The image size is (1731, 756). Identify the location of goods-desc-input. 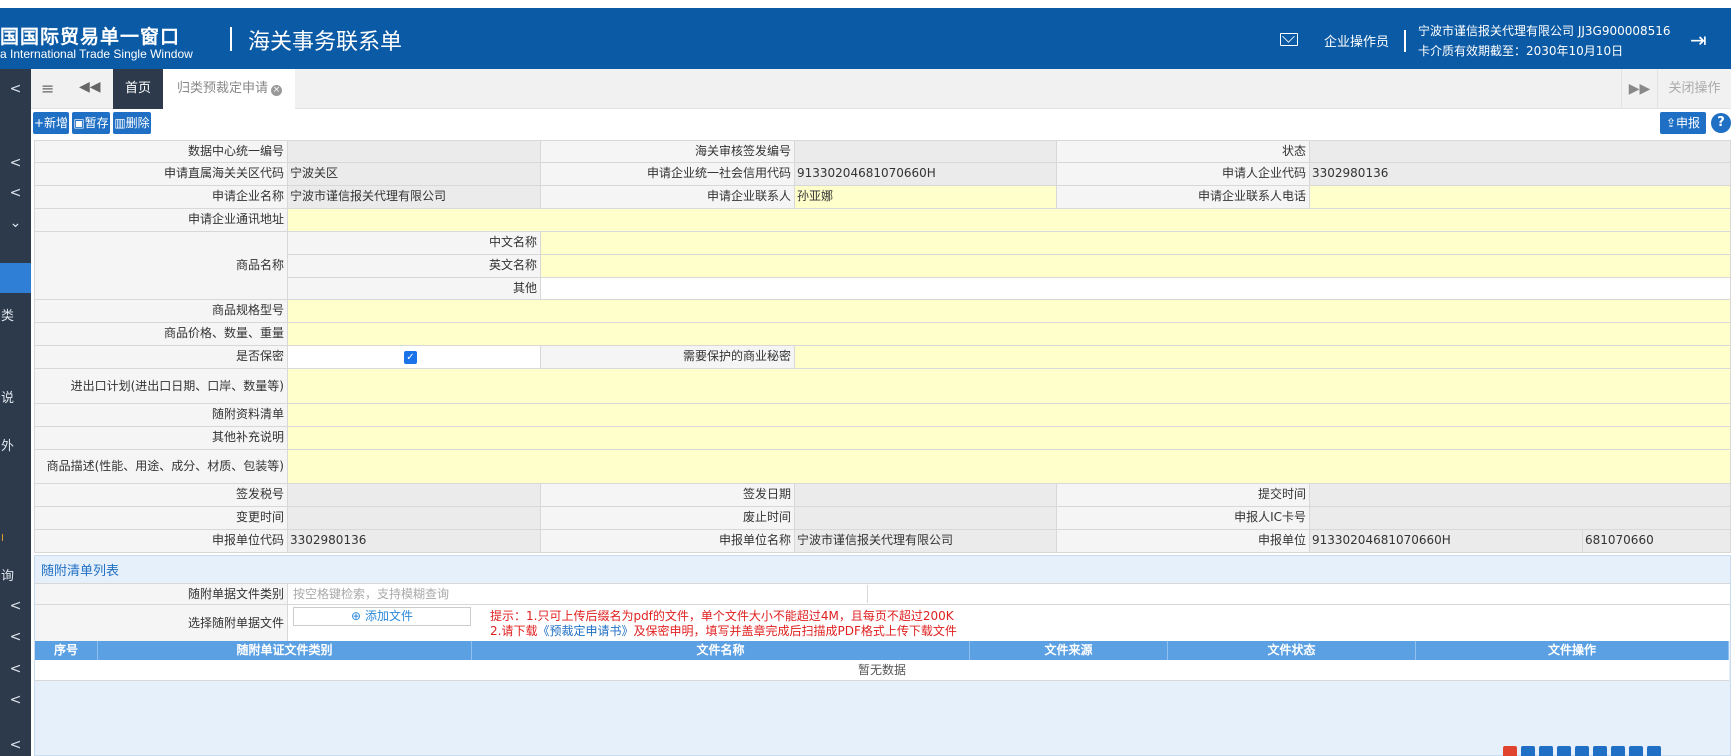
(1009, 466).